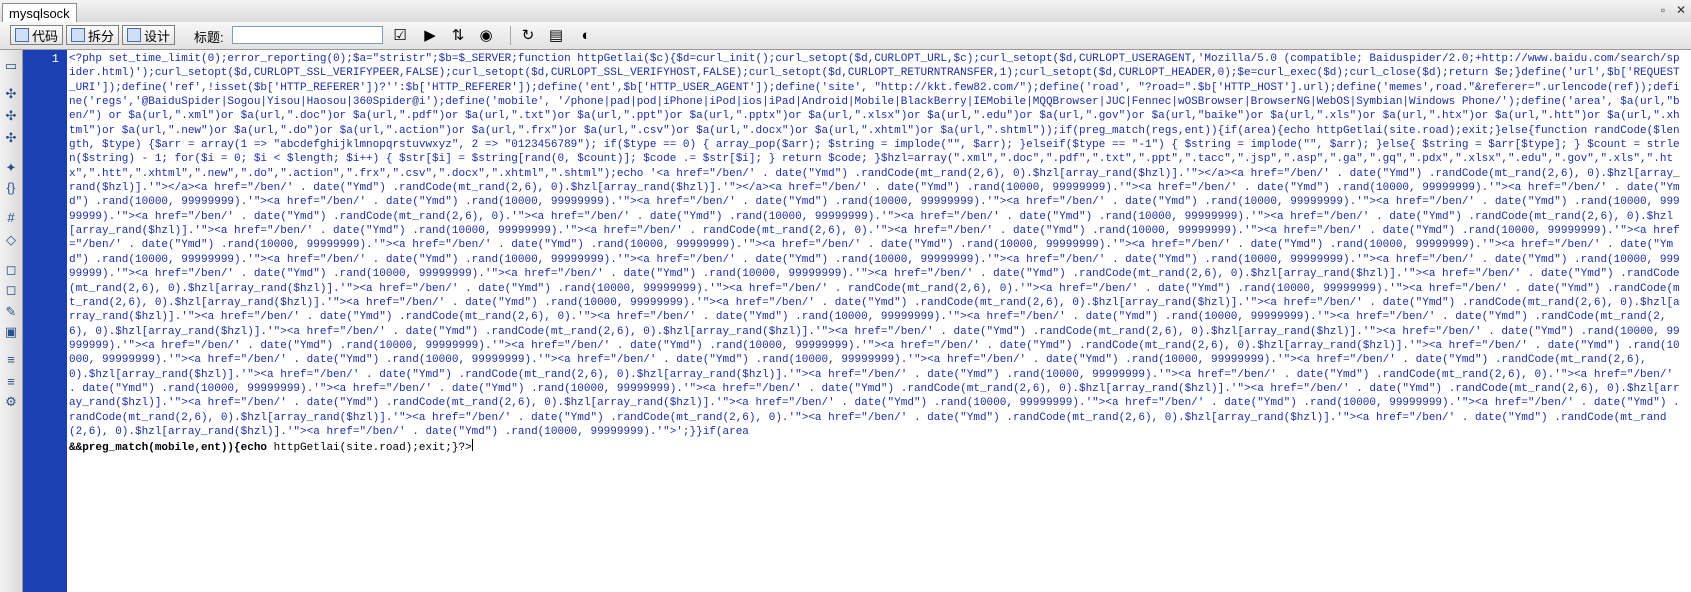  I want to click on visual-aids-icon: ◐, so click(586, 35).